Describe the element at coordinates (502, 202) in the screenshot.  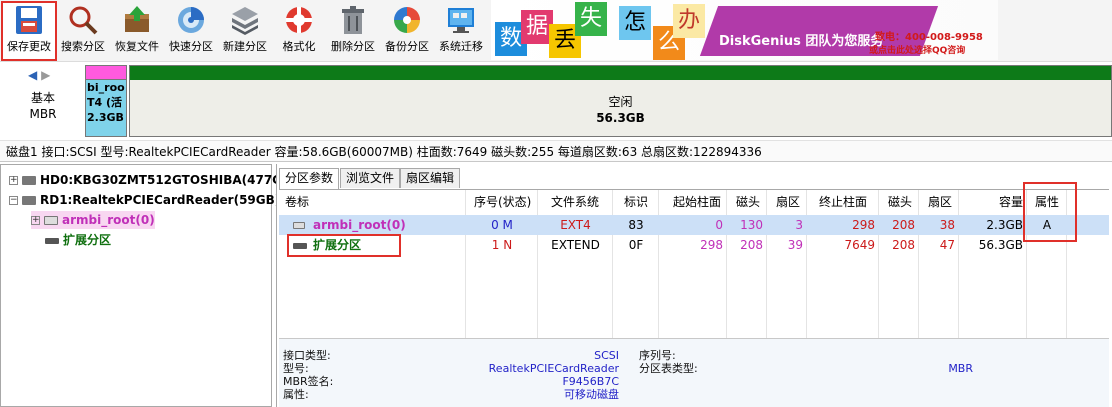
I see `column-header: 序号(状态)` at that location.